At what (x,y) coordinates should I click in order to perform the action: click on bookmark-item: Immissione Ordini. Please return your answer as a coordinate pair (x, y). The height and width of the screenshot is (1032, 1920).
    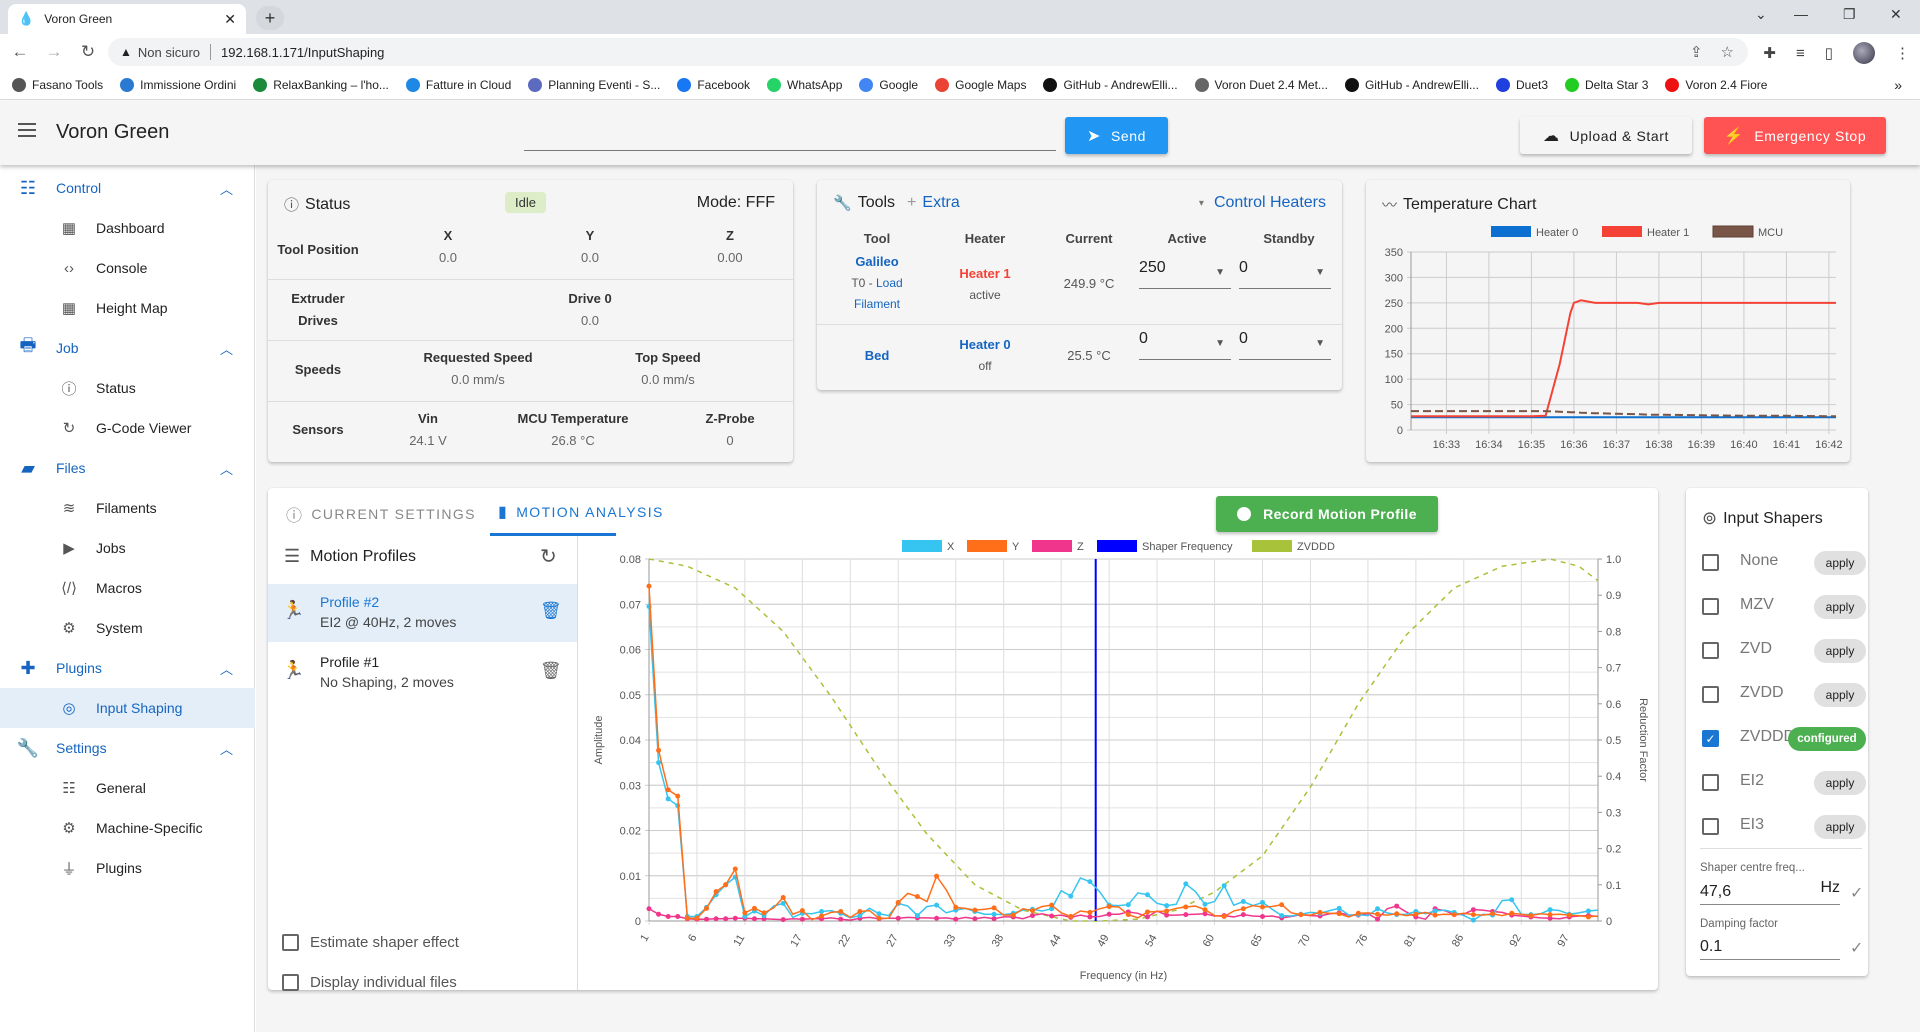
    Looking at the image, I should click on (178, 84).